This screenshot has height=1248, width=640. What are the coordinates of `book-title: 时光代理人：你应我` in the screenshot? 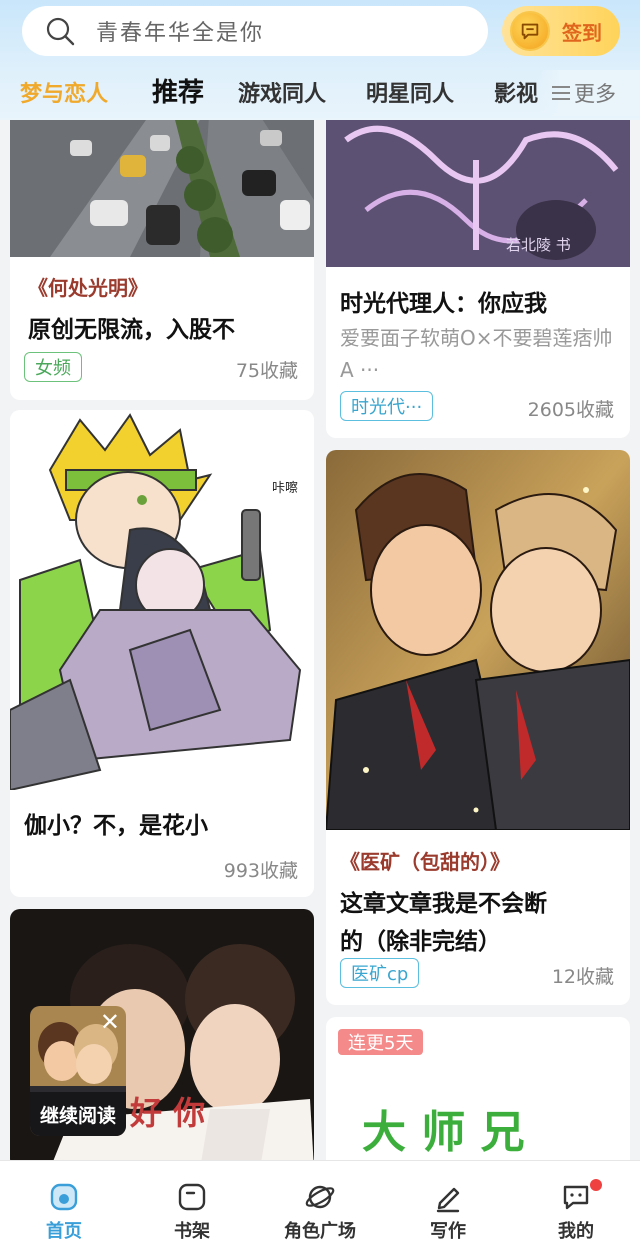 It's located at (443, 304).